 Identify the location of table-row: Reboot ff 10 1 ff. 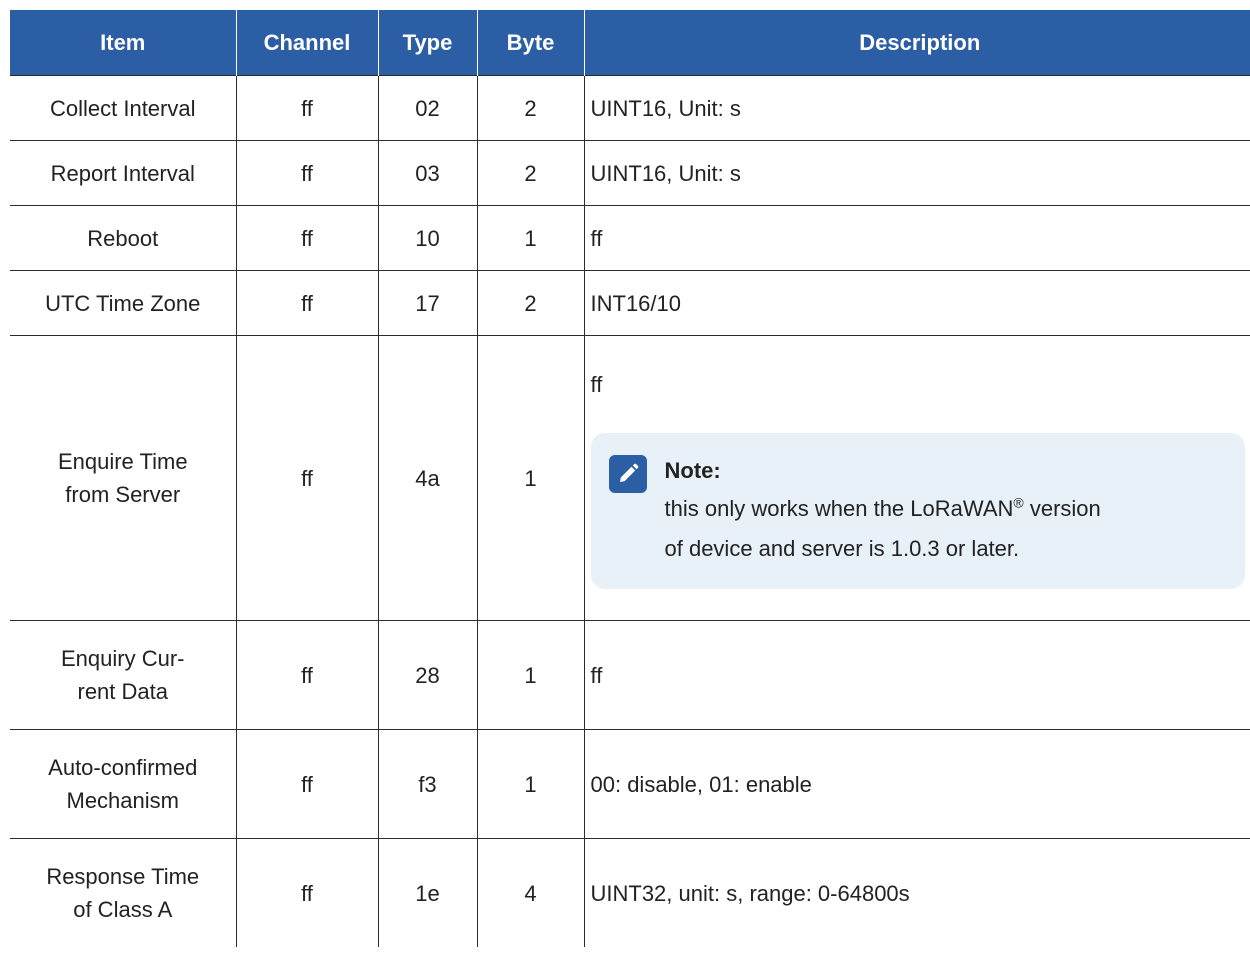
(630, 238).